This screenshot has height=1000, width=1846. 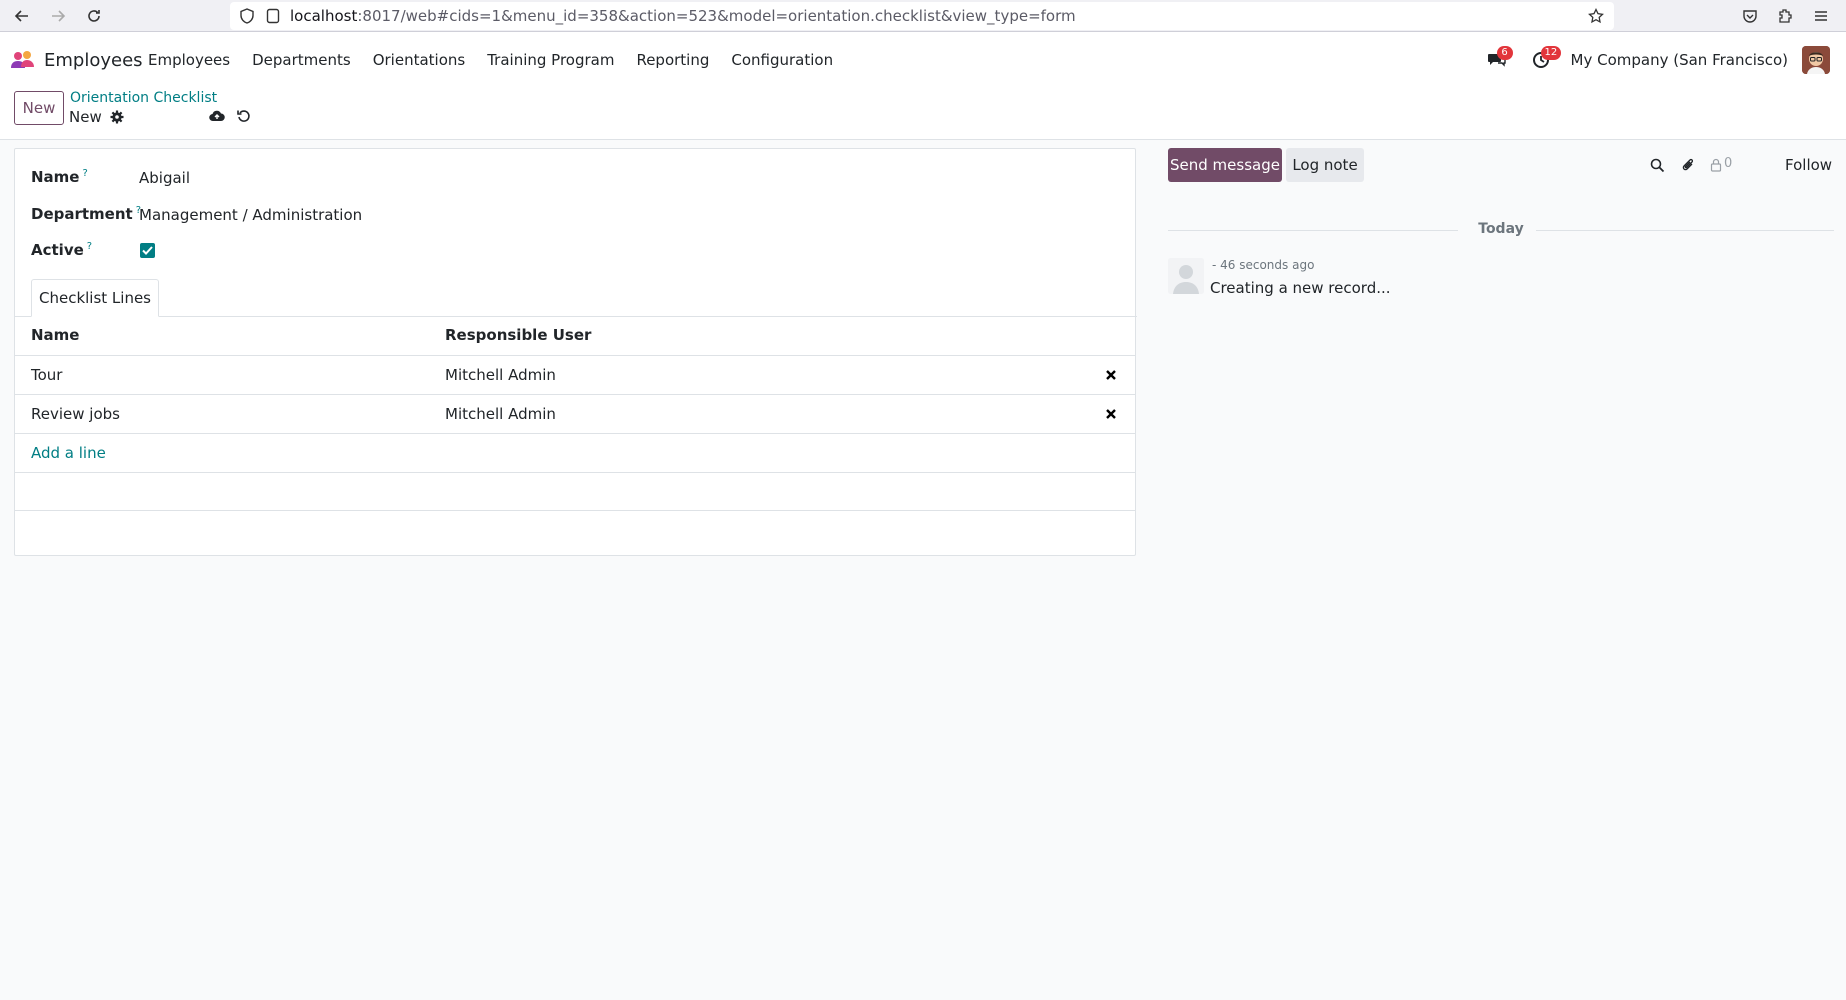 What do you see at coordinates (1504, 53) in the screenshot?
I see `messages-badge: 6` at bounding box center [1504, 53].